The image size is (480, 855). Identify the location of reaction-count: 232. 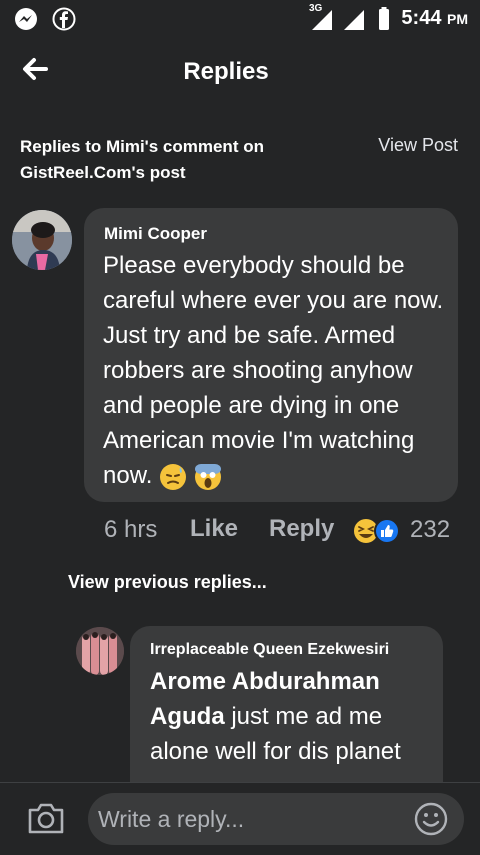
(430, 530).